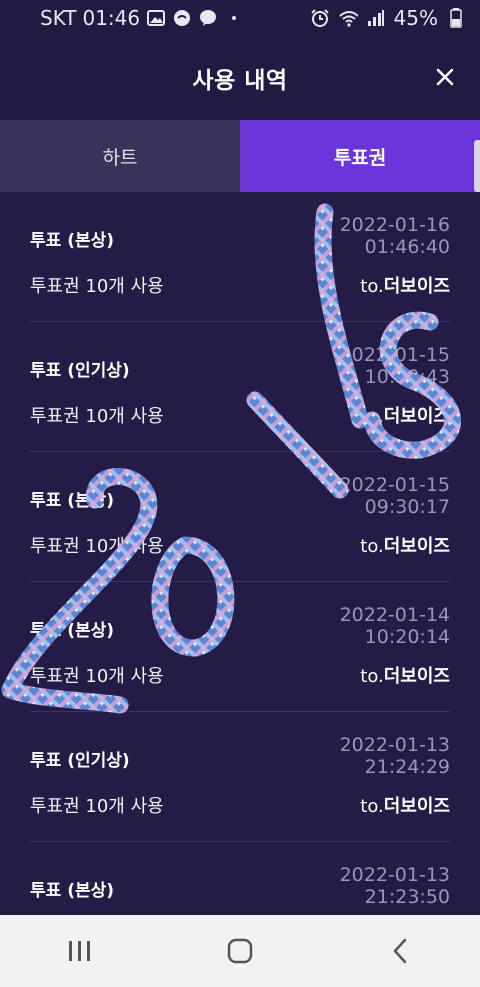  Describe the element at coordinates (240, 878) in the screenshot. I see `list-item: 투표 (본상) 2022-01-13 21:23:50` at that location.